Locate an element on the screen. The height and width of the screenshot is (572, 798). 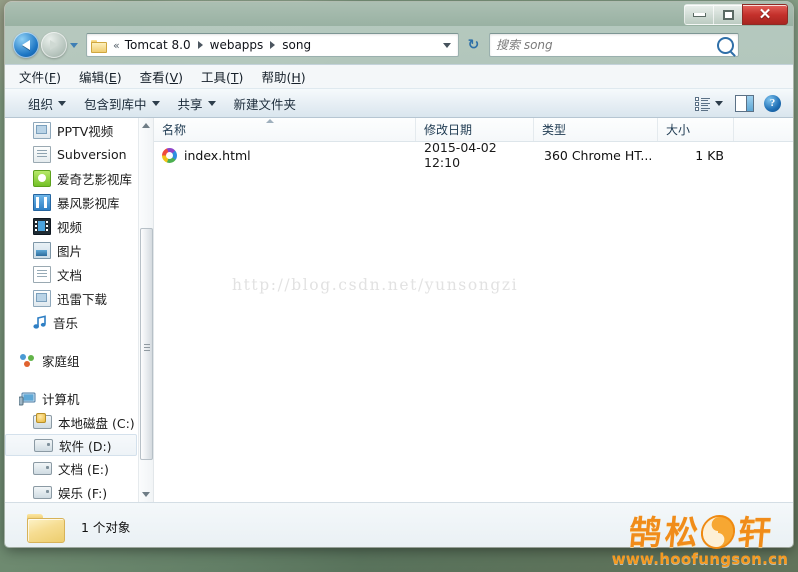
sidebar-item-label: 文档 (E:) is located at coordinates (83, 469).